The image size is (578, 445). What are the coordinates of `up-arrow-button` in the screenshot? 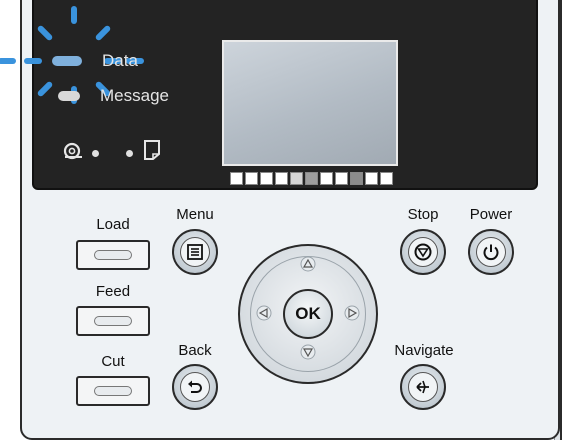 It's located at (308, 264).